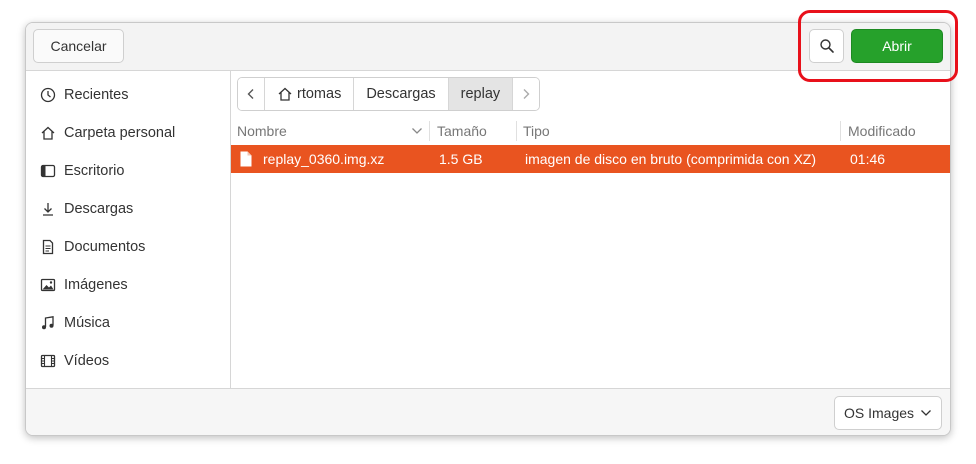 Image resolution: width=976 pixels, height=464 pixels. What do you see at coordinates (48, 285) in the screenshot?
I see `image-icon` at bounding box center [48, 285].